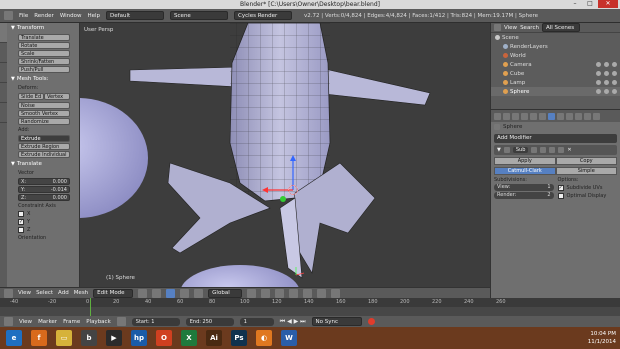  What do you see at coordinates (143, 293) in the screenshot?
I see `shading-icon` at bounding box center [143, 293].